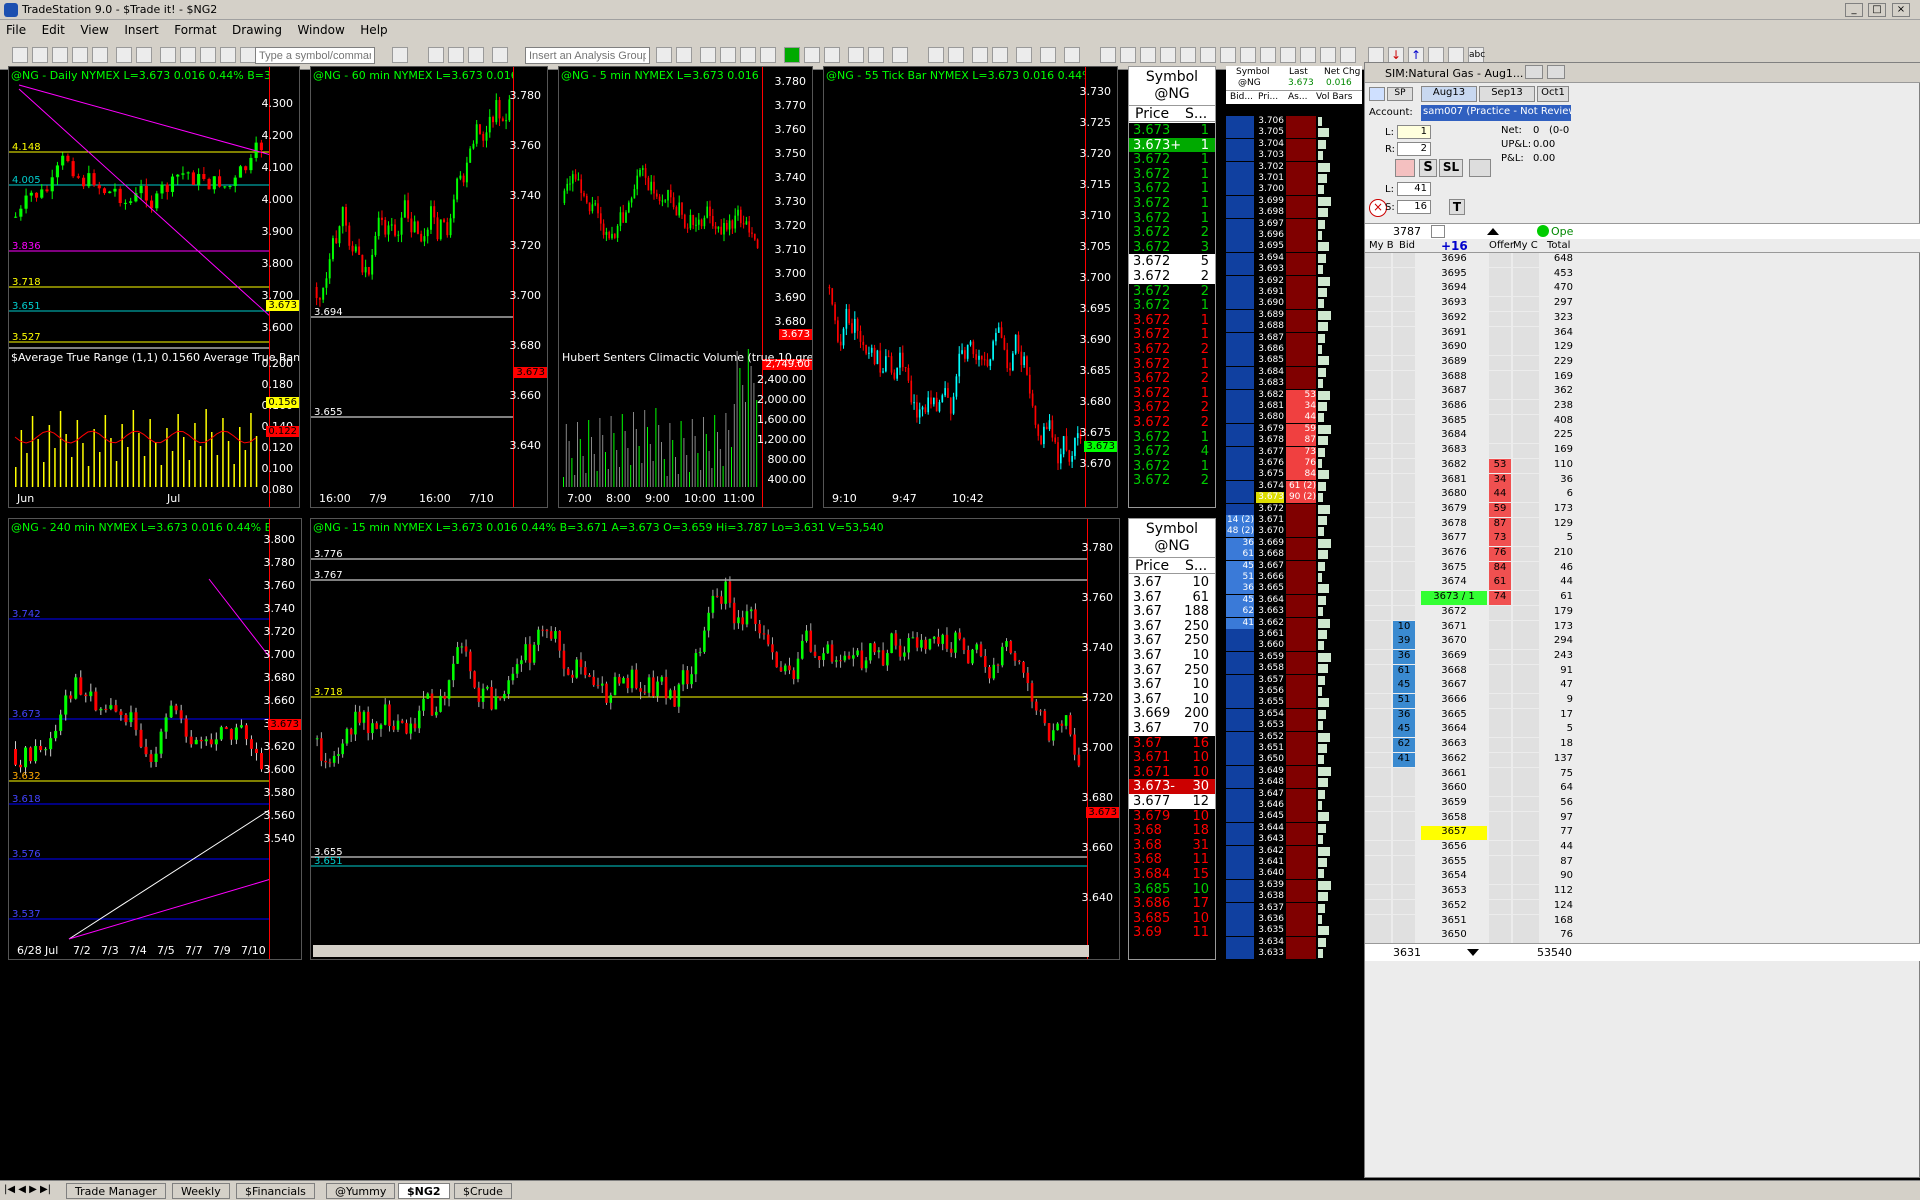 The image size is (1920, 1200). What do you see at coordinates (1024, 55) in the screenshot?
I see `tools-icon` at bounding box center [1024, 55].